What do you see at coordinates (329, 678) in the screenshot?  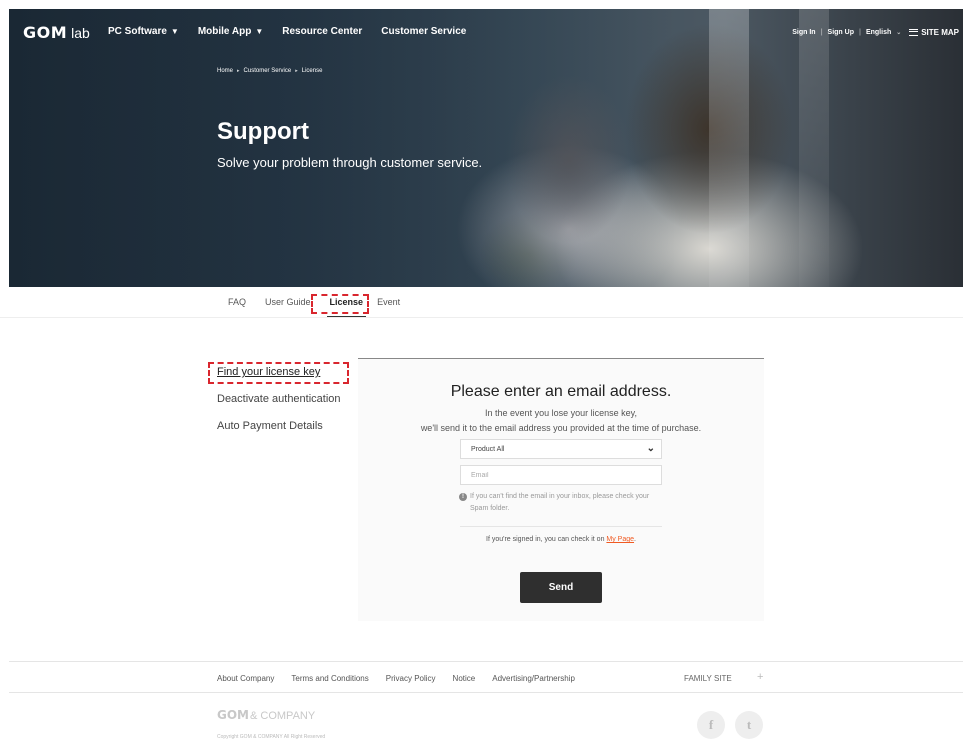 I see `footer-link-terms: Terms and Conditions` at bounding box center [329, 678].